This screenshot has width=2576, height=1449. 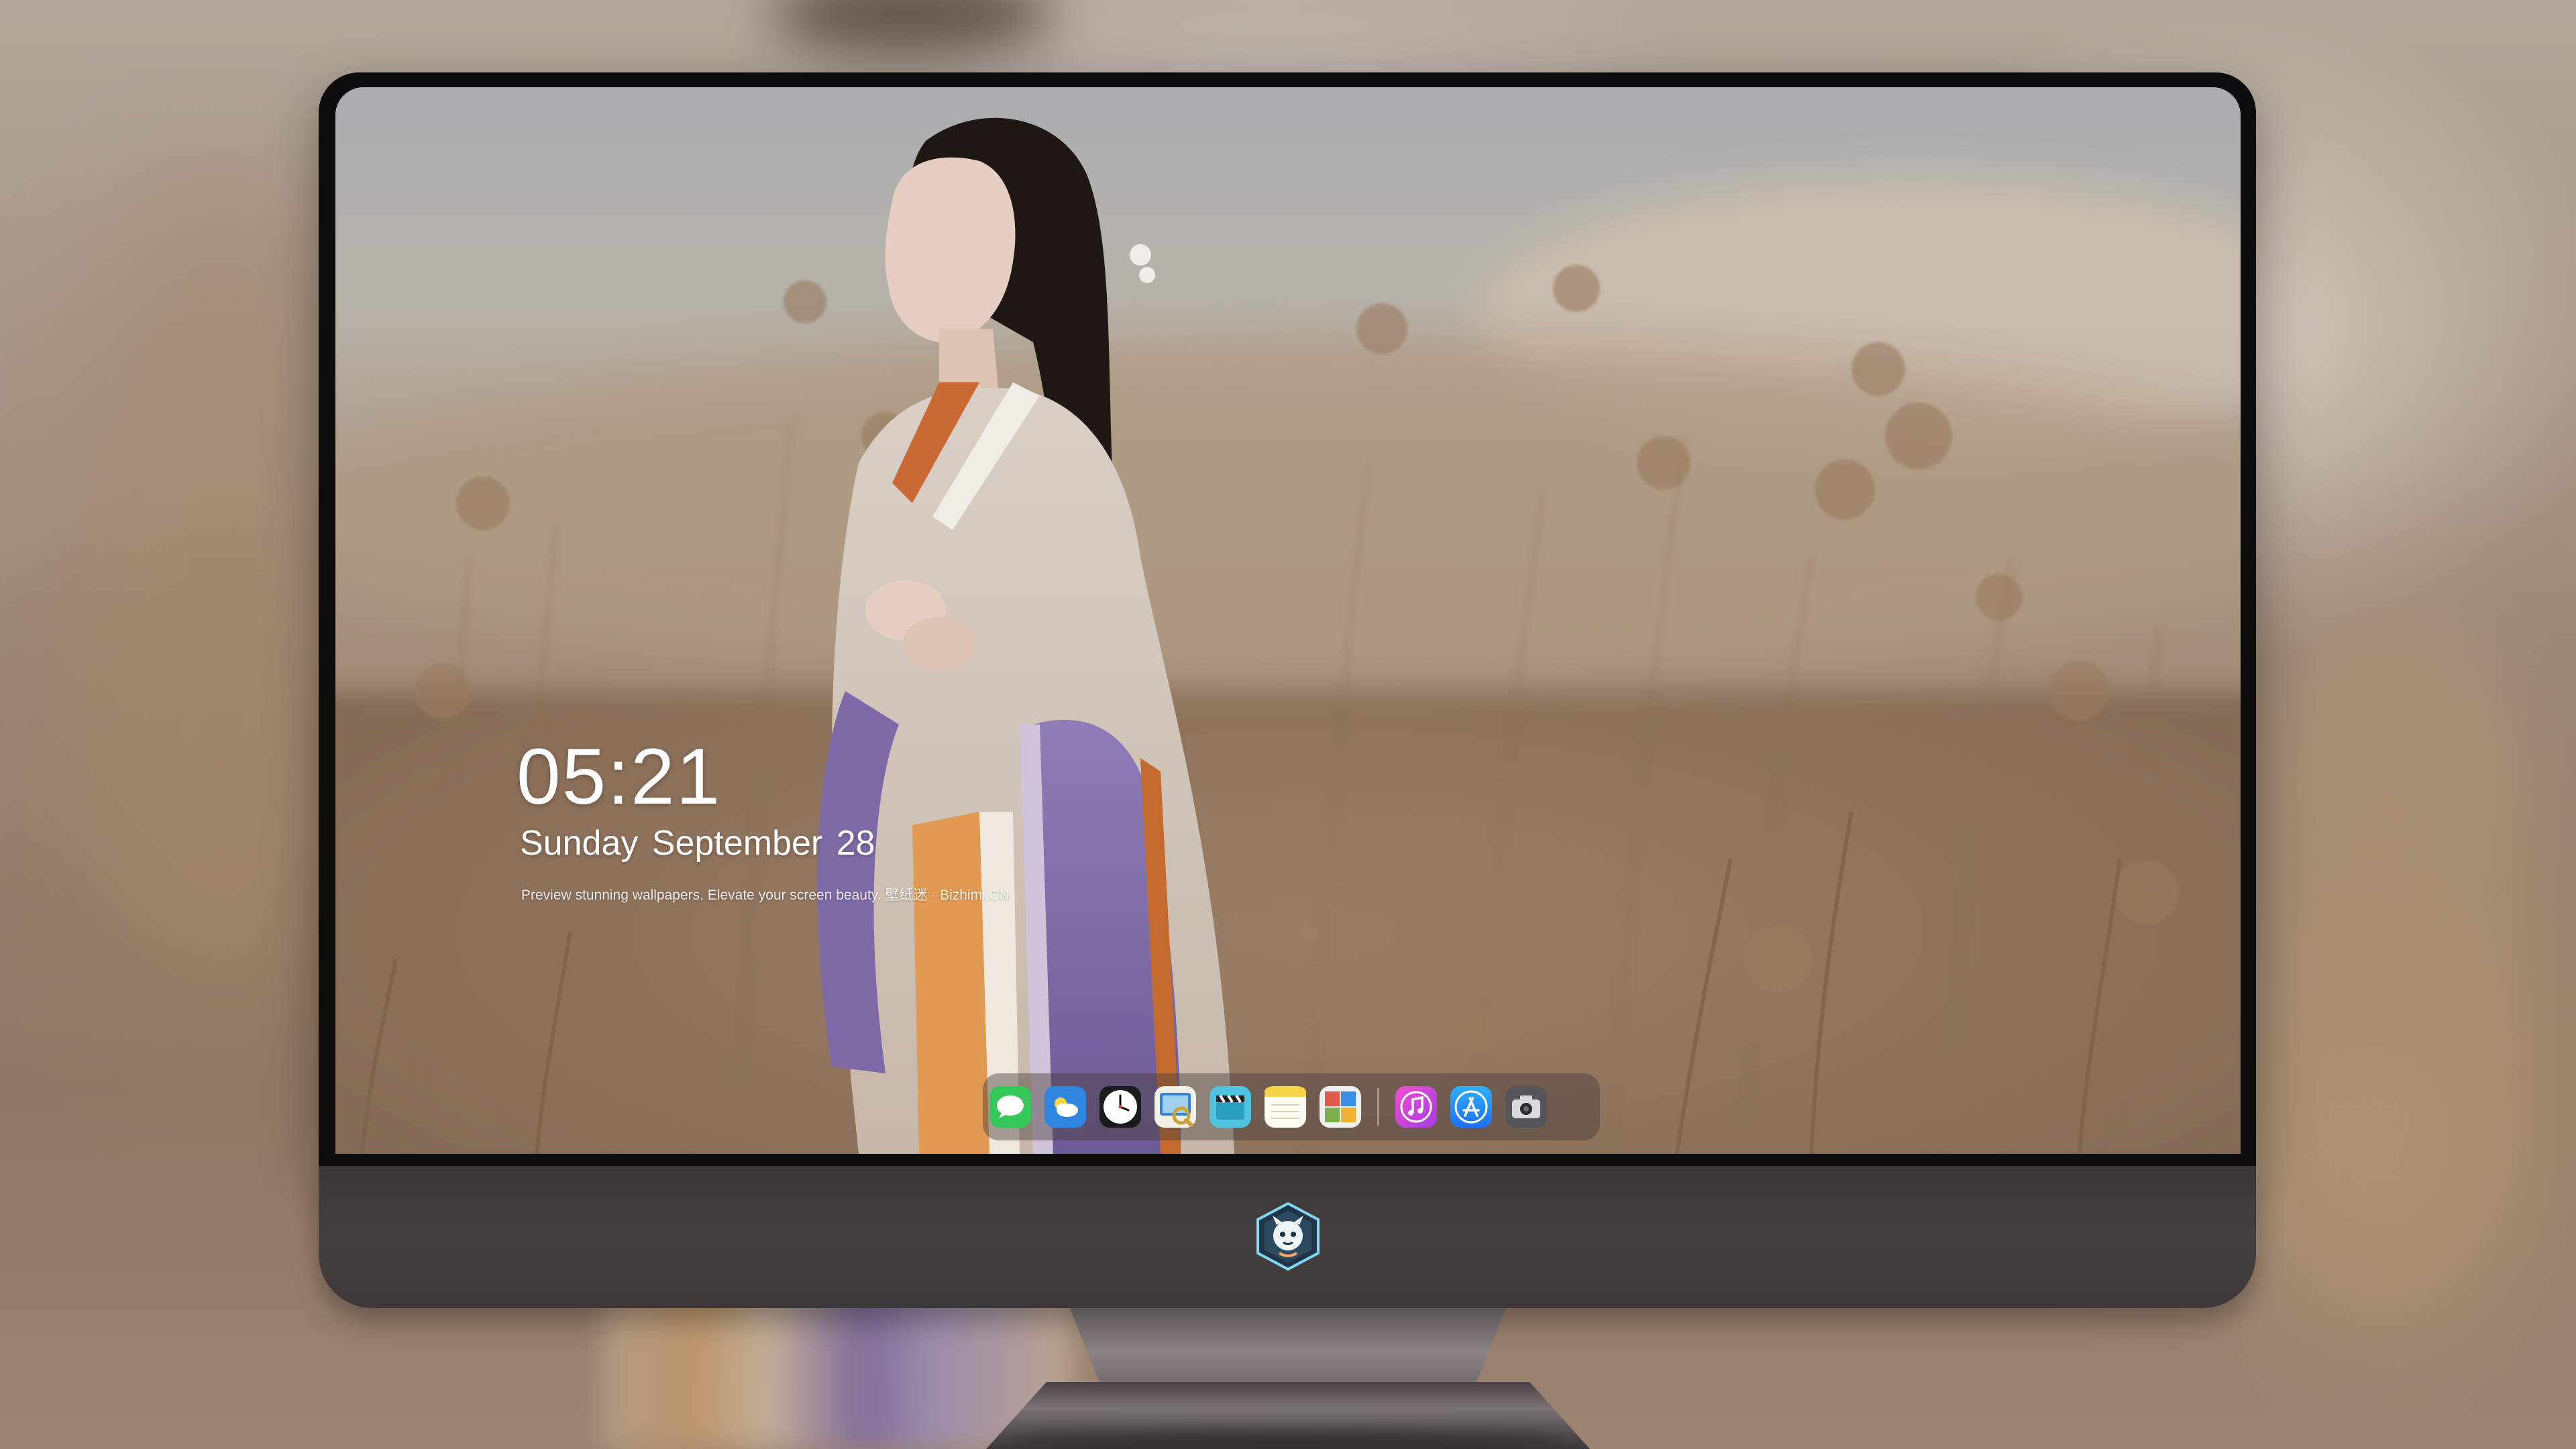 What do you see at coordinates (1065, 1107) in the screenshot?
I see `weather-icon` at bounding box center [1065, 1107].